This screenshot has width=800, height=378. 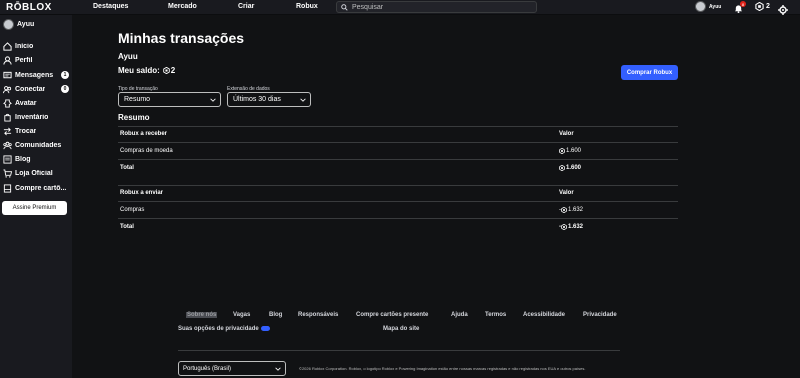 I want to click on nav-destaques: Destaques, so click(x=110, y=6).